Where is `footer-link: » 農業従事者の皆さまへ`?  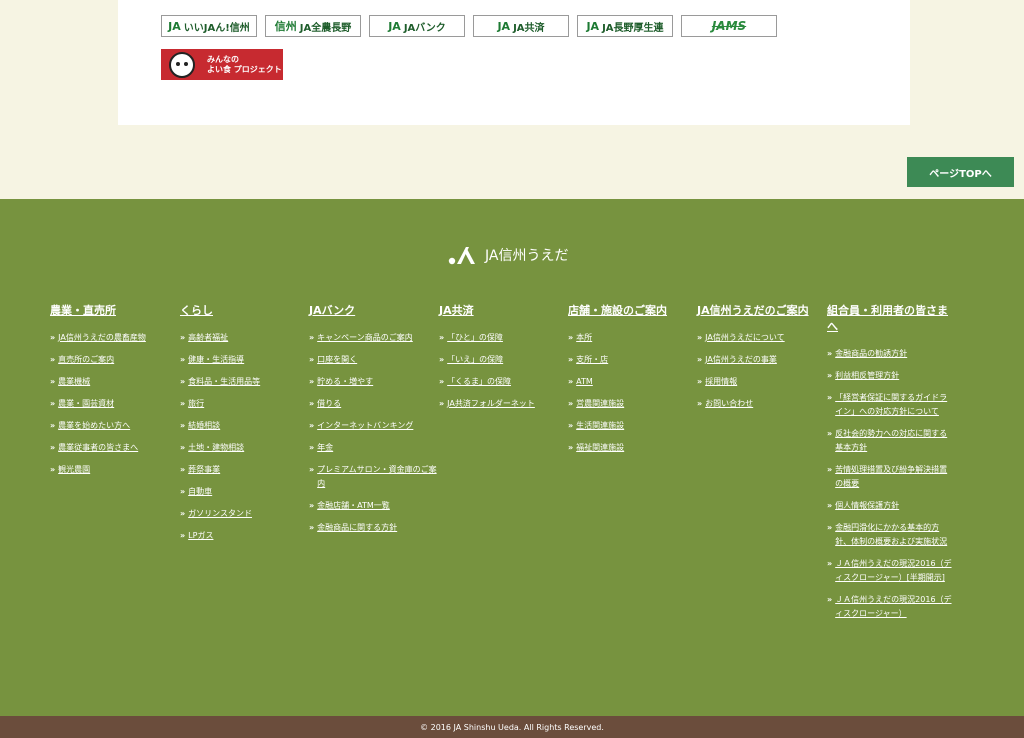 footer-link: » 農業従事者の皆さまへ is located at coordinates (114, 448).